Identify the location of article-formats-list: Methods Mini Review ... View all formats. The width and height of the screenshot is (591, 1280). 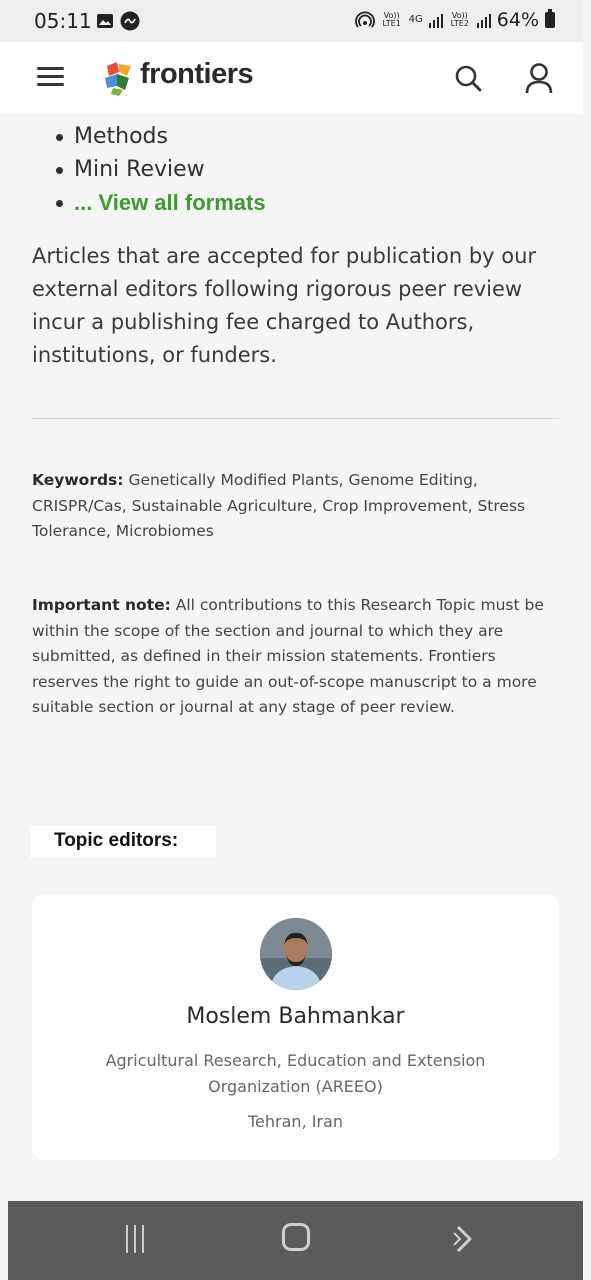
(149, 169).